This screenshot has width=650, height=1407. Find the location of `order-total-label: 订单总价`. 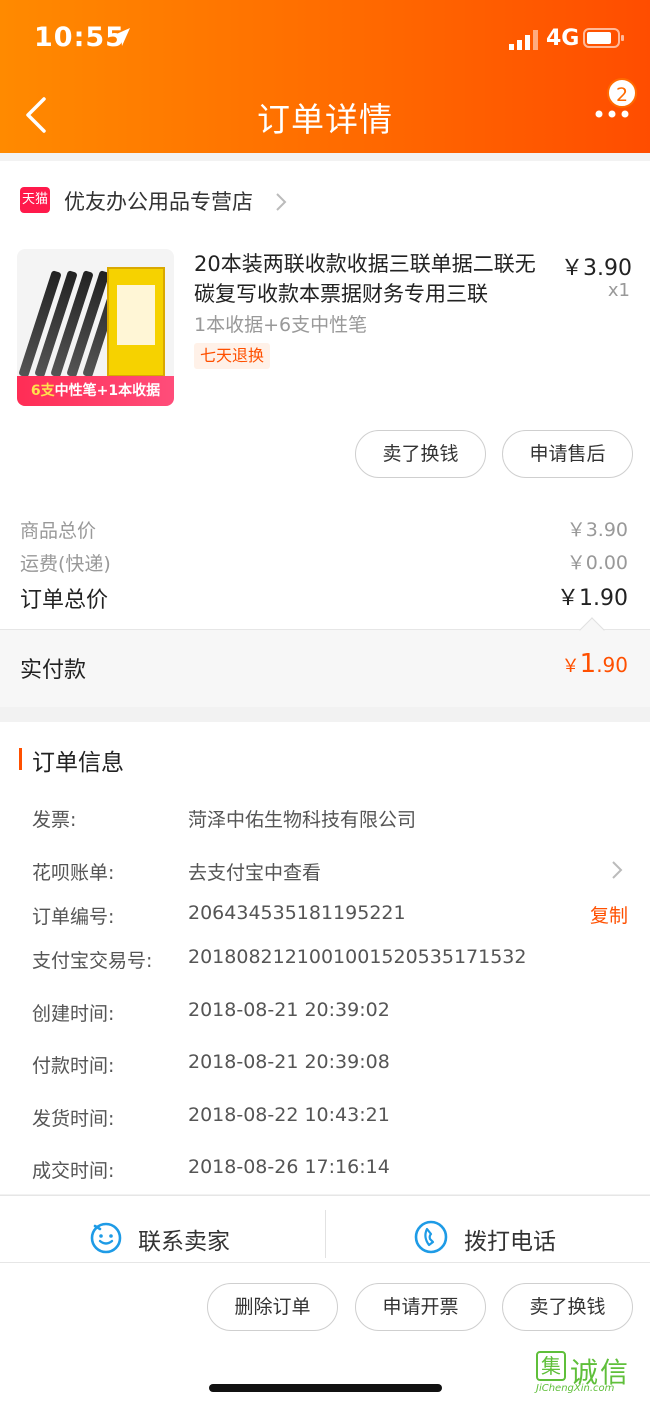

order-total-label: 订单总价 is located at coordinates (64, 600).